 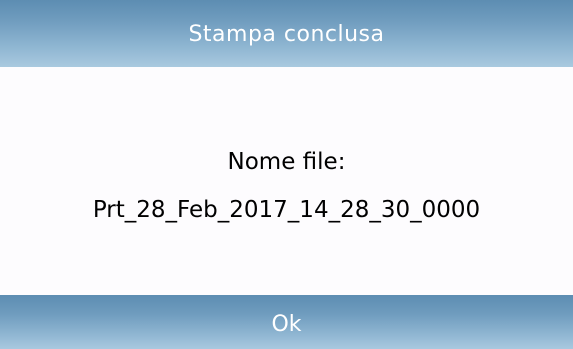 I want to click on file-name-label: Nome file:, so click(x=286, y=162).